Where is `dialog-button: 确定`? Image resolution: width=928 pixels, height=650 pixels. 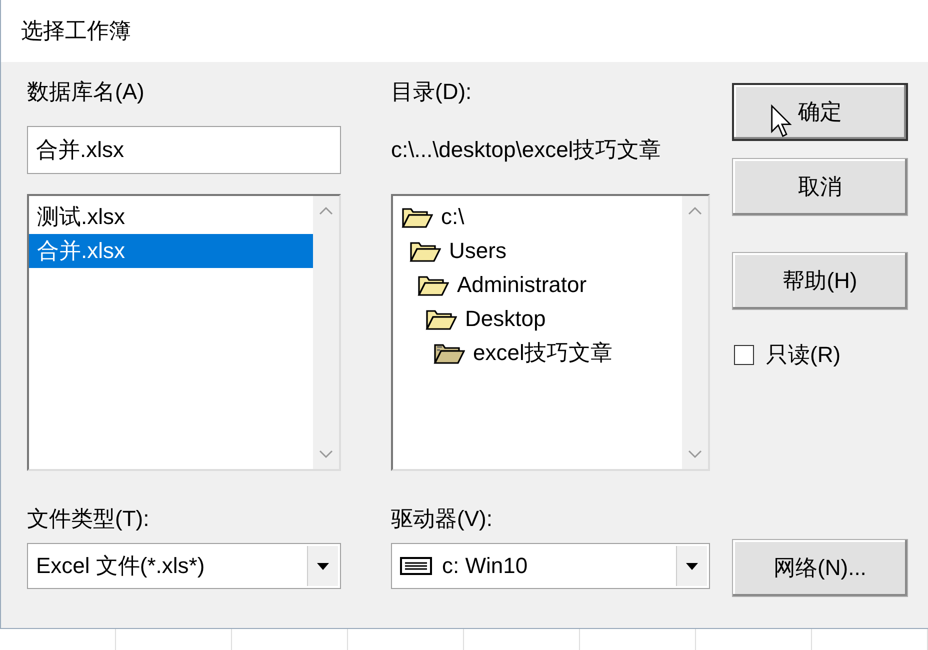
dialog-button: 确定 is located at coordinates (820, 112).